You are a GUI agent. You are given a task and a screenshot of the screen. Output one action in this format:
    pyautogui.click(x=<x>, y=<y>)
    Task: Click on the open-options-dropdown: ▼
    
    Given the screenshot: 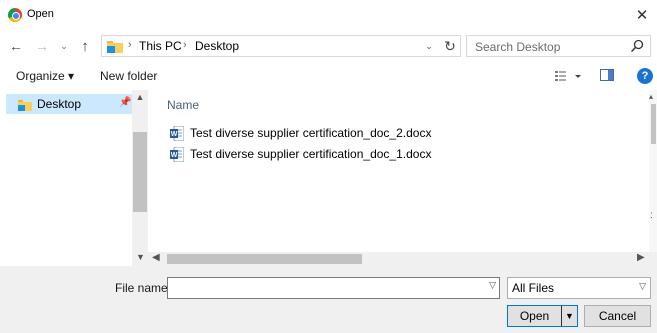 What is the action you would take?
    pyautogui.click(x=569, y=316)
    